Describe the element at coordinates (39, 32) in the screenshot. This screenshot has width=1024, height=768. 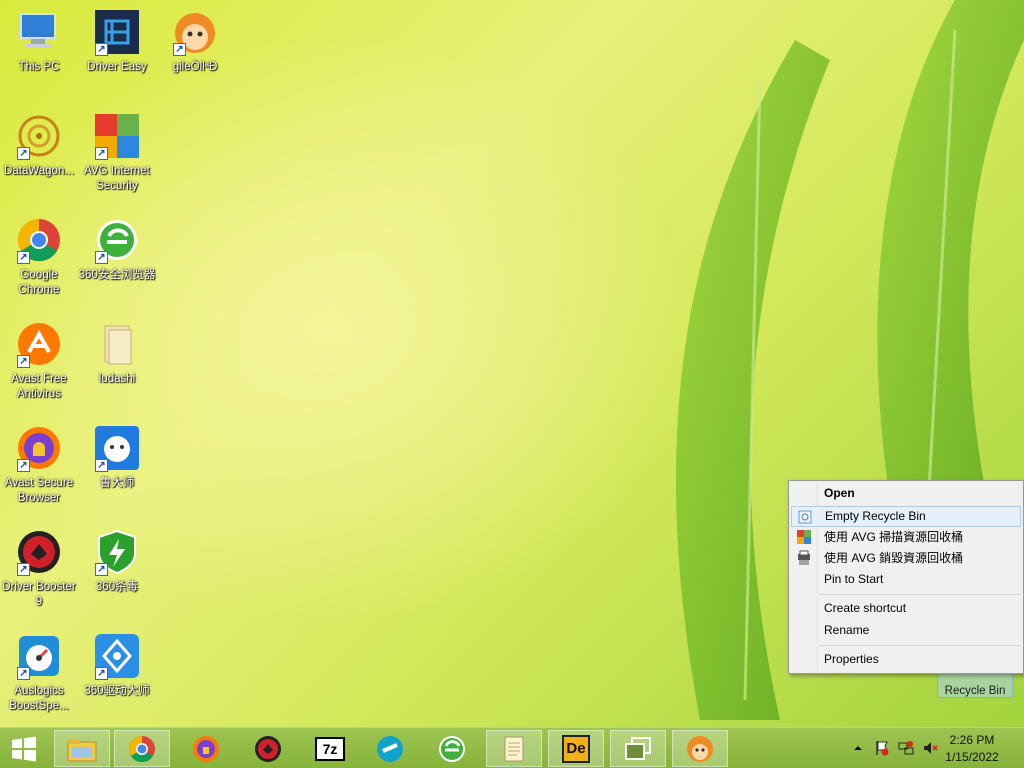
I see `computer-icon` at that location.